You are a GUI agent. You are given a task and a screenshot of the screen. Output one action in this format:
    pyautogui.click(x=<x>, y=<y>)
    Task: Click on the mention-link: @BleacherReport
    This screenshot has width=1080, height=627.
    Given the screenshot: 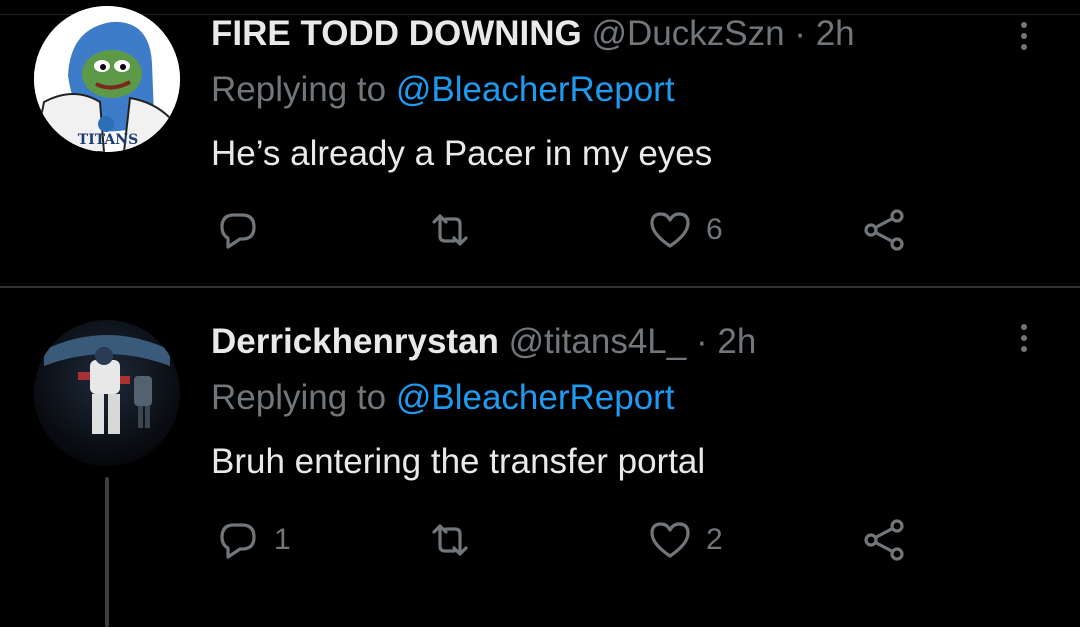 What is the action you would take?
    pyautogui.click(x=535, y=397)
    